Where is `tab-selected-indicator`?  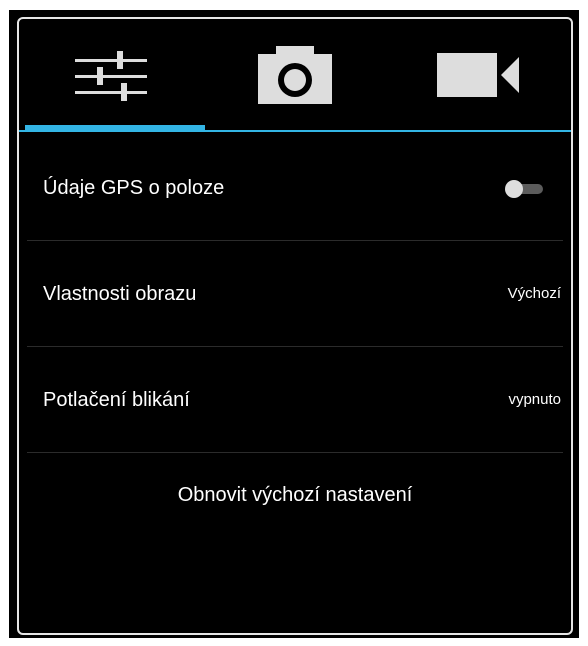 tab-selected-indicator is located at coordinates (115, 128).